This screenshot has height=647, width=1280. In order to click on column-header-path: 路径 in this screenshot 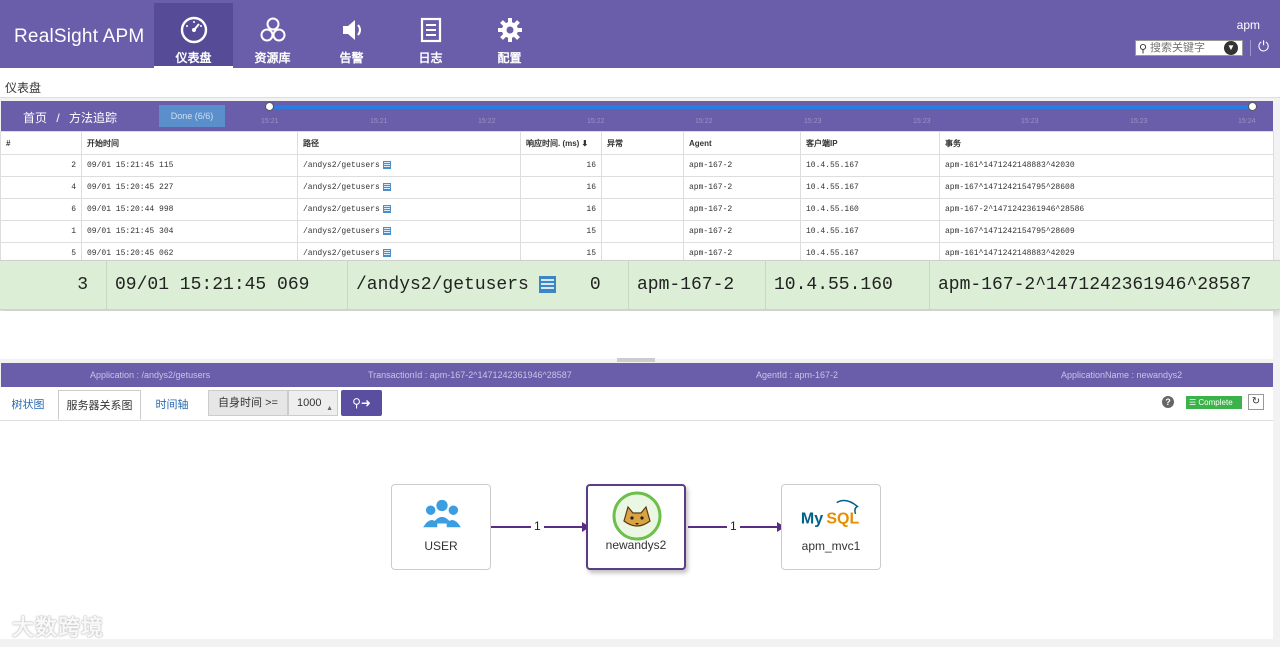, I will do `click(409, 143)`.